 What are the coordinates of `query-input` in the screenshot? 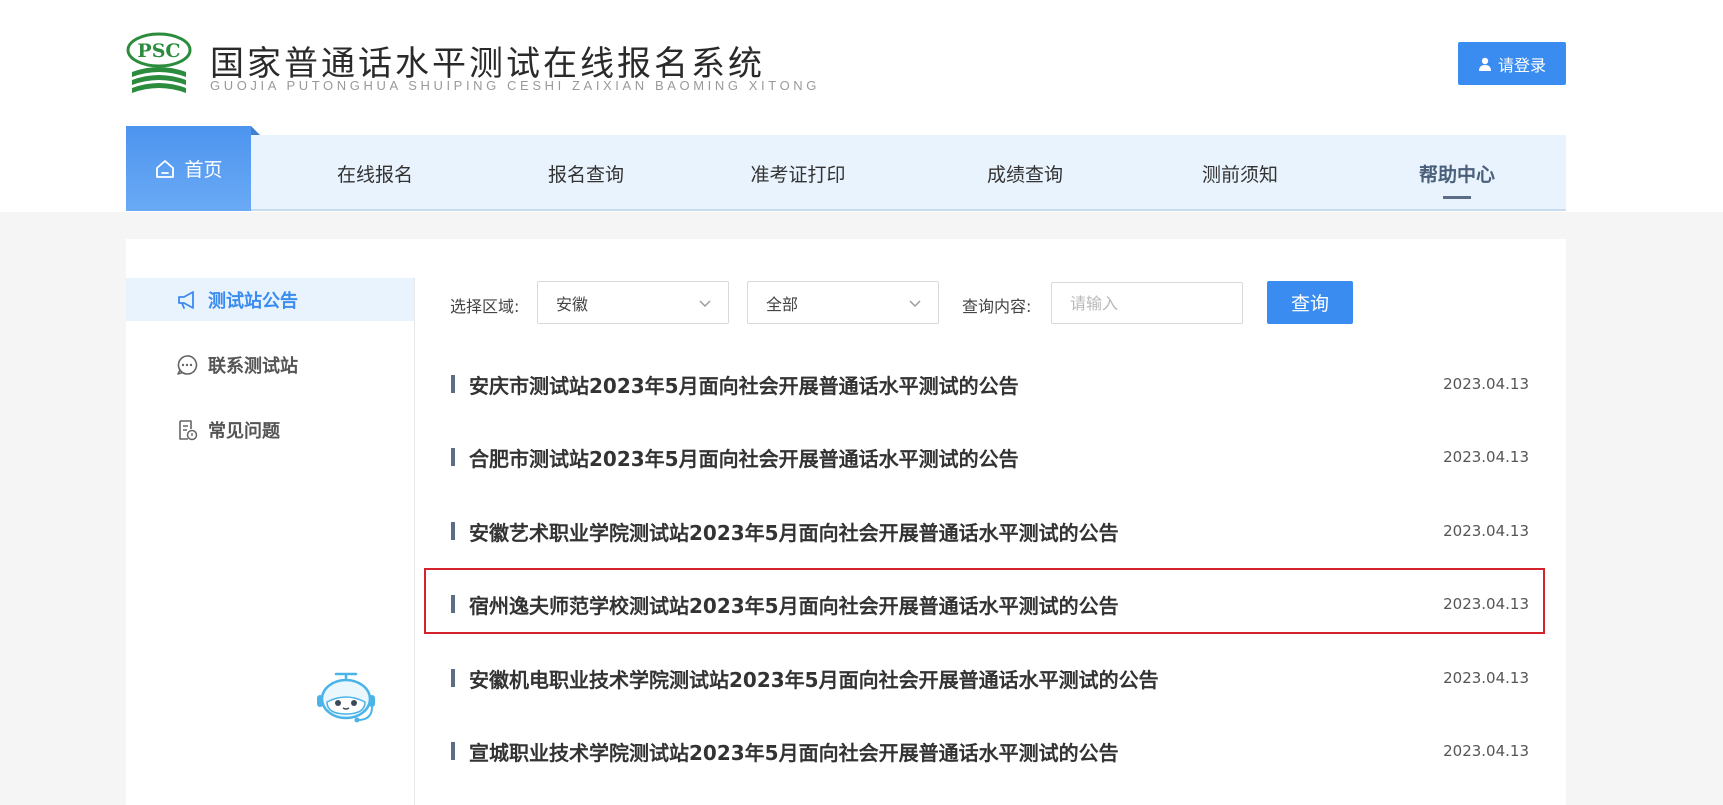 It's located at (1147, 303).